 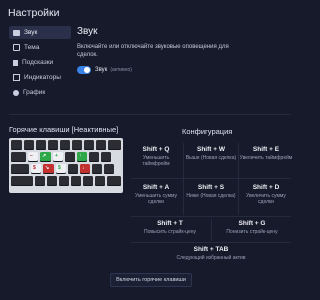 What do you see at coordinates (170, 223) in the screenshot?
I see `hotkey-combo: Shift + T` at bounding box center [170, 223].